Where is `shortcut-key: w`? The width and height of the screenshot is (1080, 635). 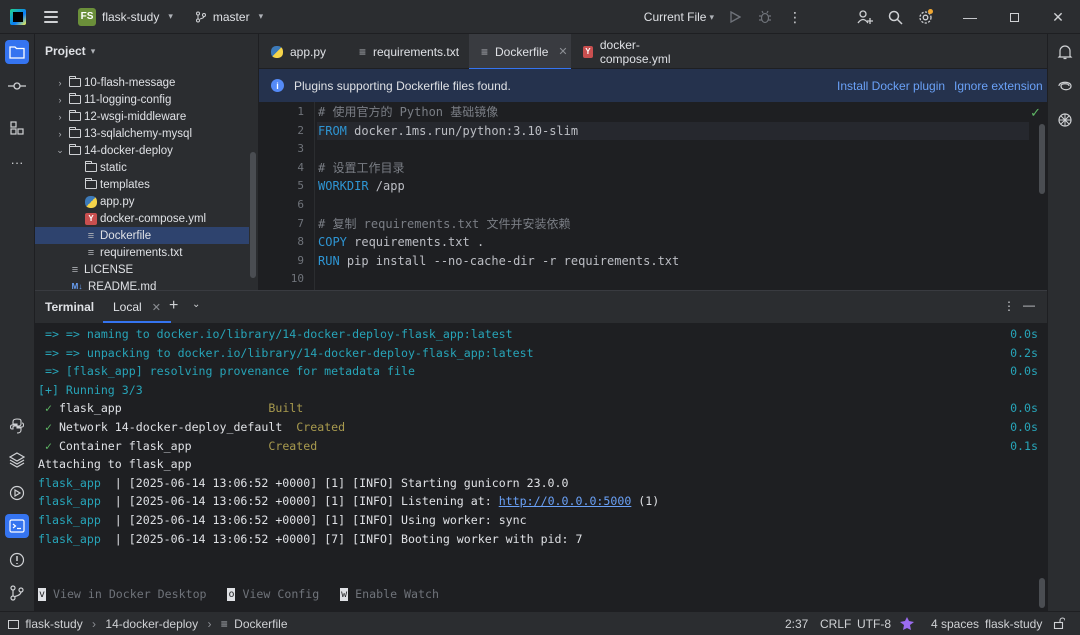
shortcut-key: w is located at coordinates (344, 594).